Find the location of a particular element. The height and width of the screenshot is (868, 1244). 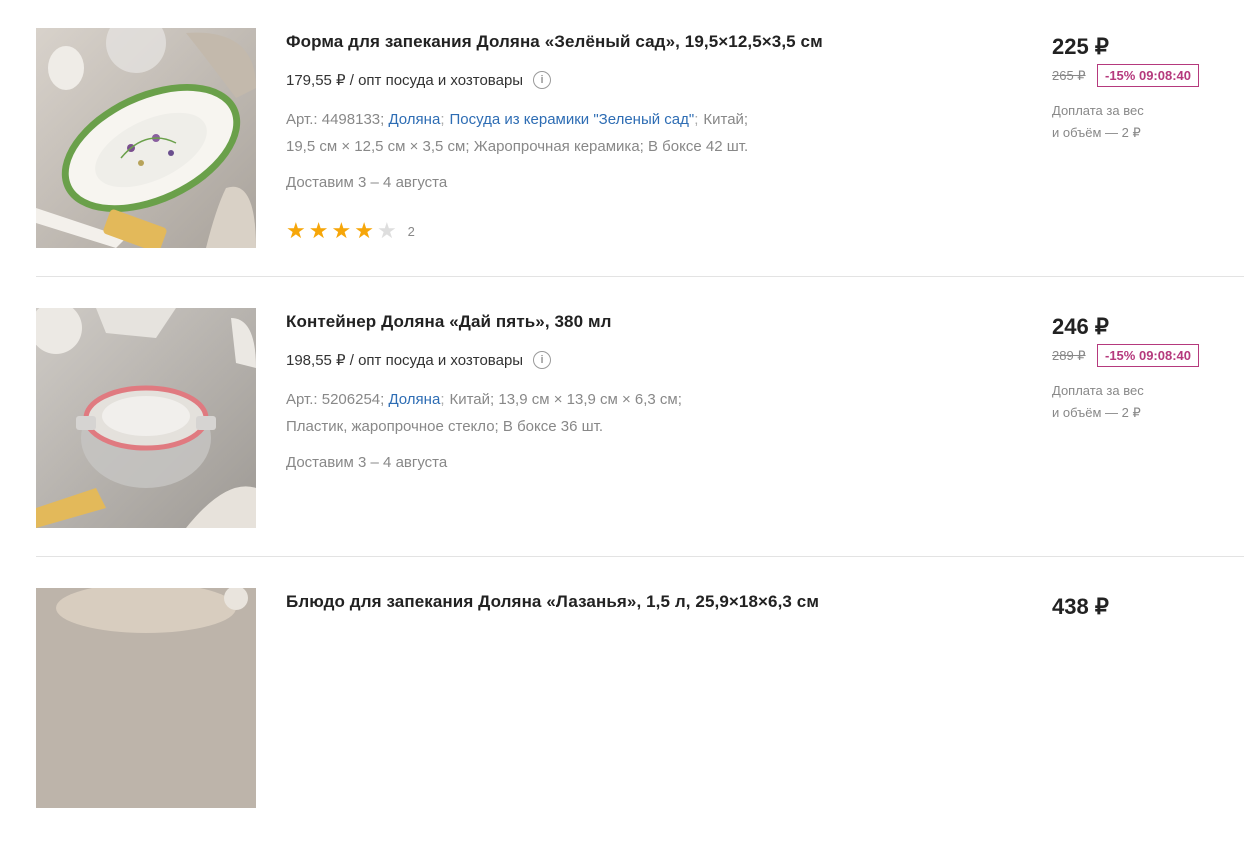

wholesale-price-text: 179,55 ₽ / опт посуда и хозтовары is located at coordinates (405, 80).